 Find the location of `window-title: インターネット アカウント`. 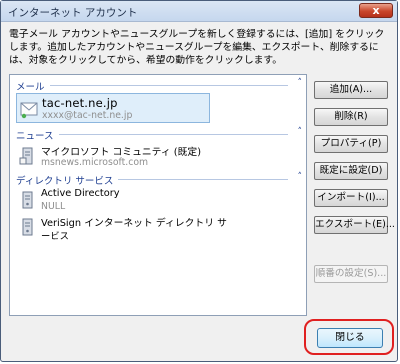

window-title: インターネット アカウント is located at coordinates (73, 13).